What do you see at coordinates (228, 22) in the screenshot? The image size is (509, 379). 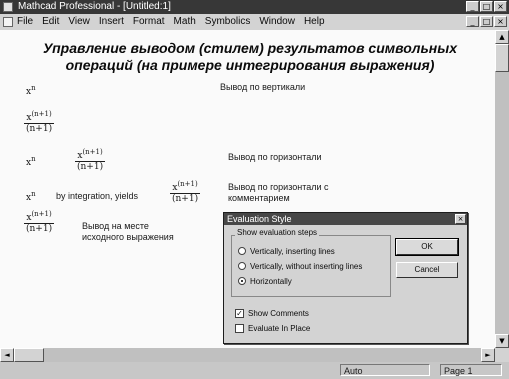 I see `menu-symbolics: Symbolics` at bounding box center [228, 22].